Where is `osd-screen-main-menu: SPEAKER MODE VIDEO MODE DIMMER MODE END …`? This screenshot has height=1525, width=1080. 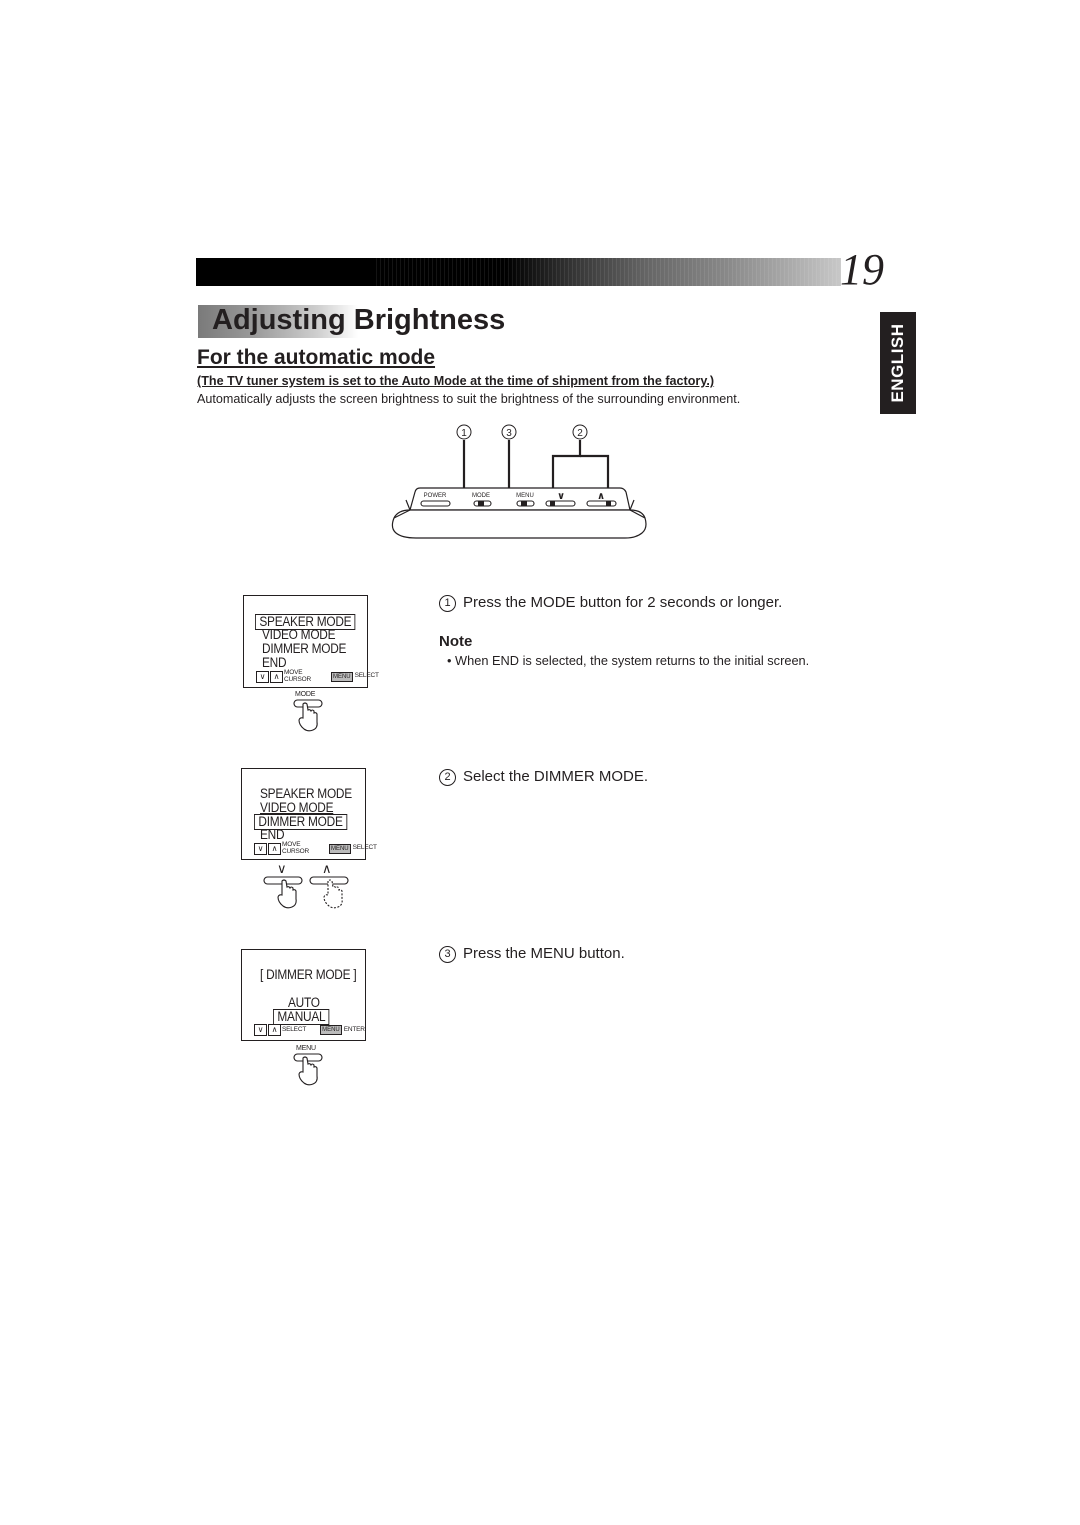
osd-screen-main-menu: SPEAKER MODE VIDEO MODE DIMMER MODE END … is located at coordinates (311, 641).